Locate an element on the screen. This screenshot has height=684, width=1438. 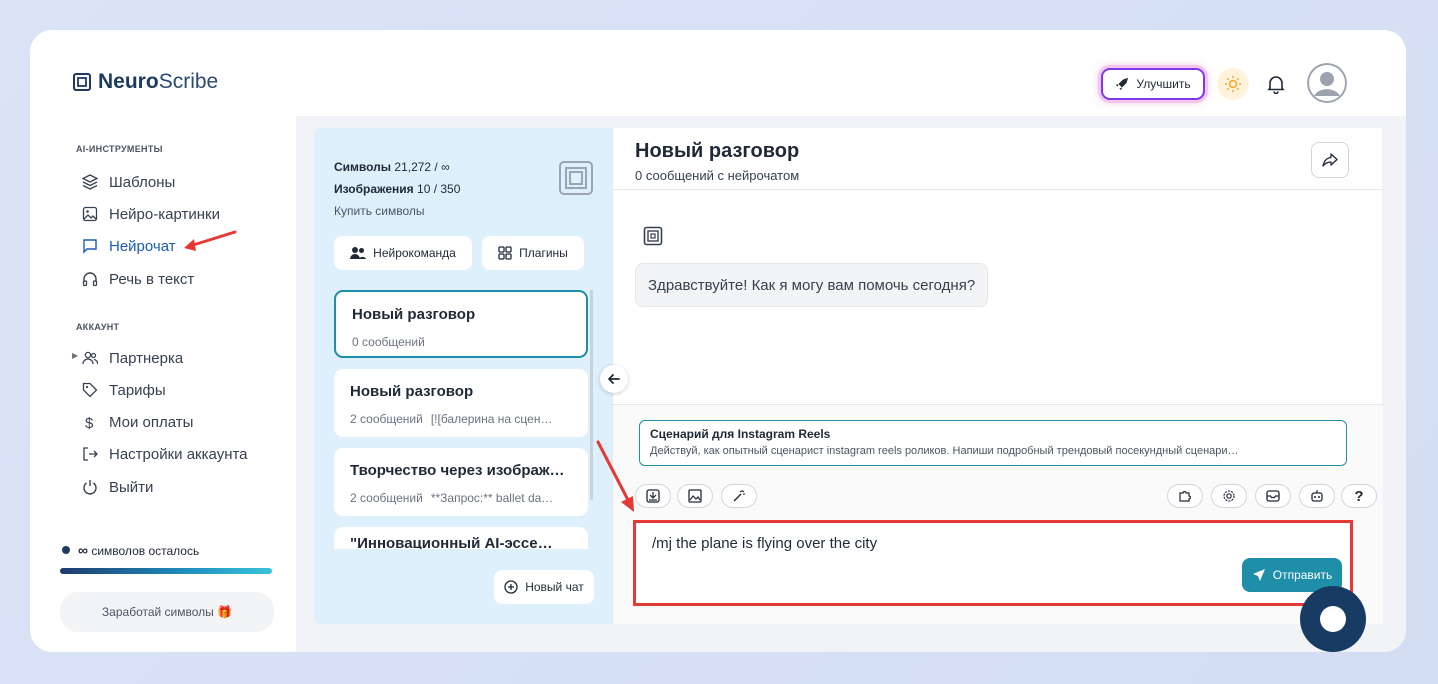
symbols-left: ∞ символов осталось is located at coordinates (130, 550).